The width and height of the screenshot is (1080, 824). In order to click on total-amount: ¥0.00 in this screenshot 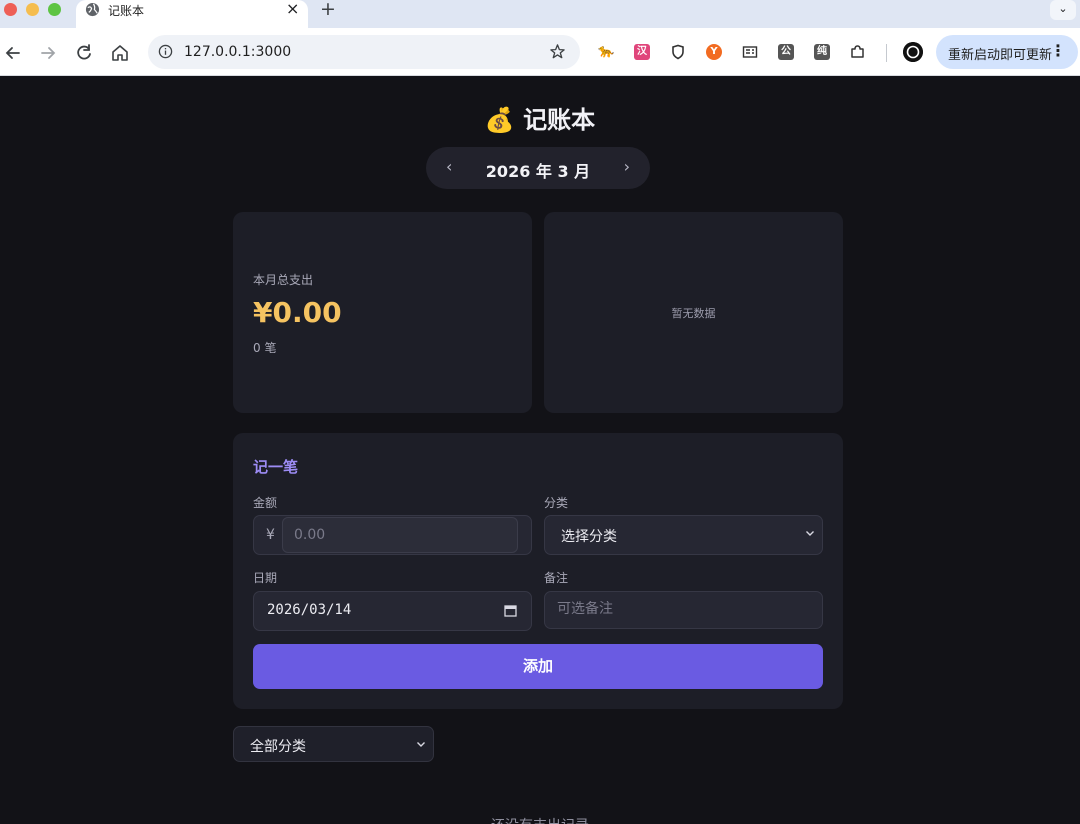, I will do `click(297, 312)`.